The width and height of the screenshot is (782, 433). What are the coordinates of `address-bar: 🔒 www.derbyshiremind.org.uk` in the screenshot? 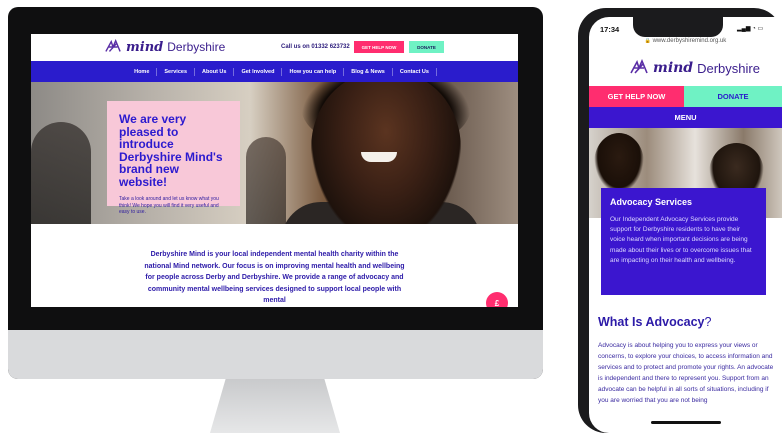 It's located at (685, 43).